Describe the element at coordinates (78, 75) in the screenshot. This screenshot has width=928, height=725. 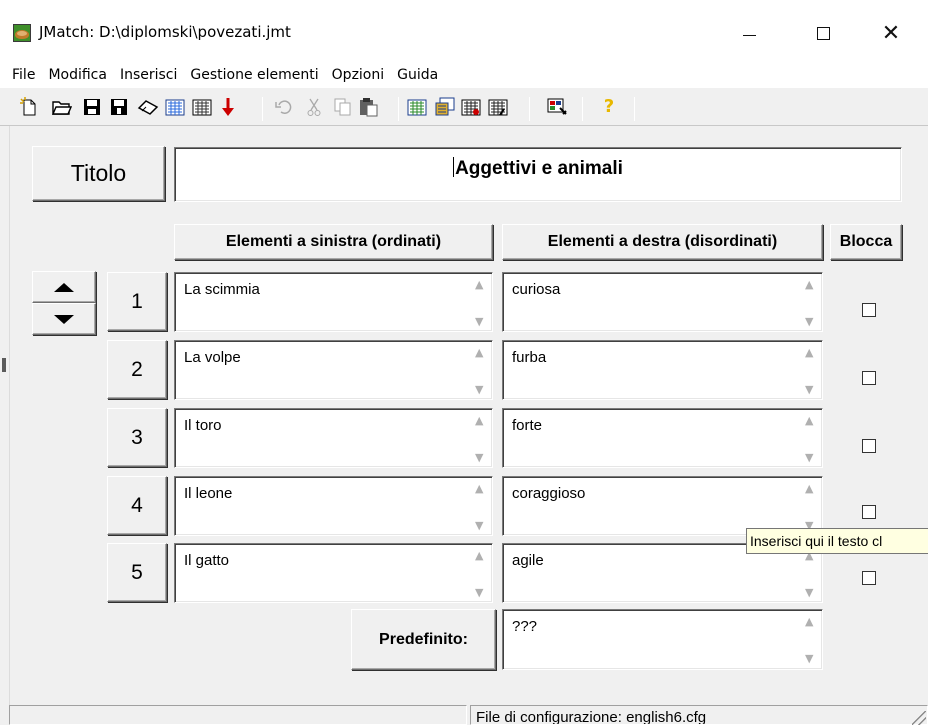
I see `menu-modifica: Modifica` at that location.